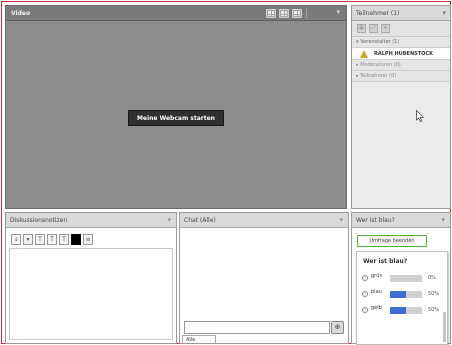 This screenshot has width=452, height=345. What do you see at coordinates (91, 220) in the screenshot?
I see `discussion-notes-header: Diskussionsnotizen ▾` at bounding box center [91, 220].